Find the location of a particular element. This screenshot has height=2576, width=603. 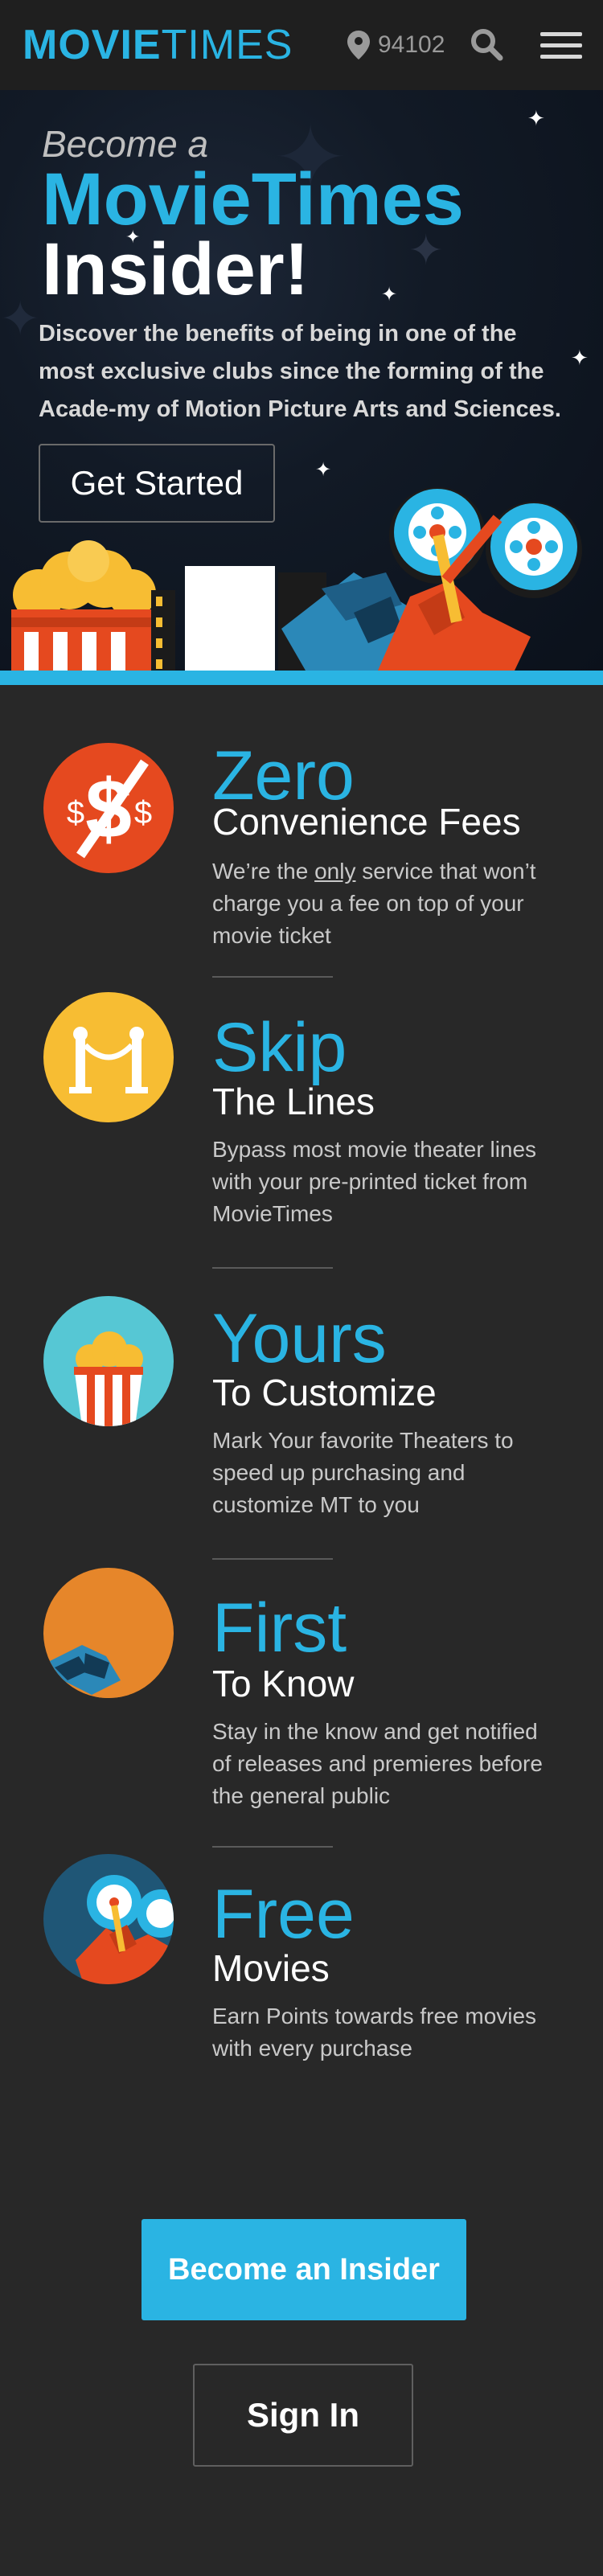

sign-in-button: Sign In is located at coordinates (303, 2415).